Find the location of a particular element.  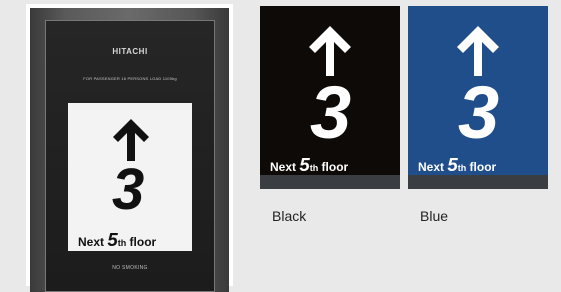

no-smoking-notice: NO SMOKING is located at coordinates (130, 268).